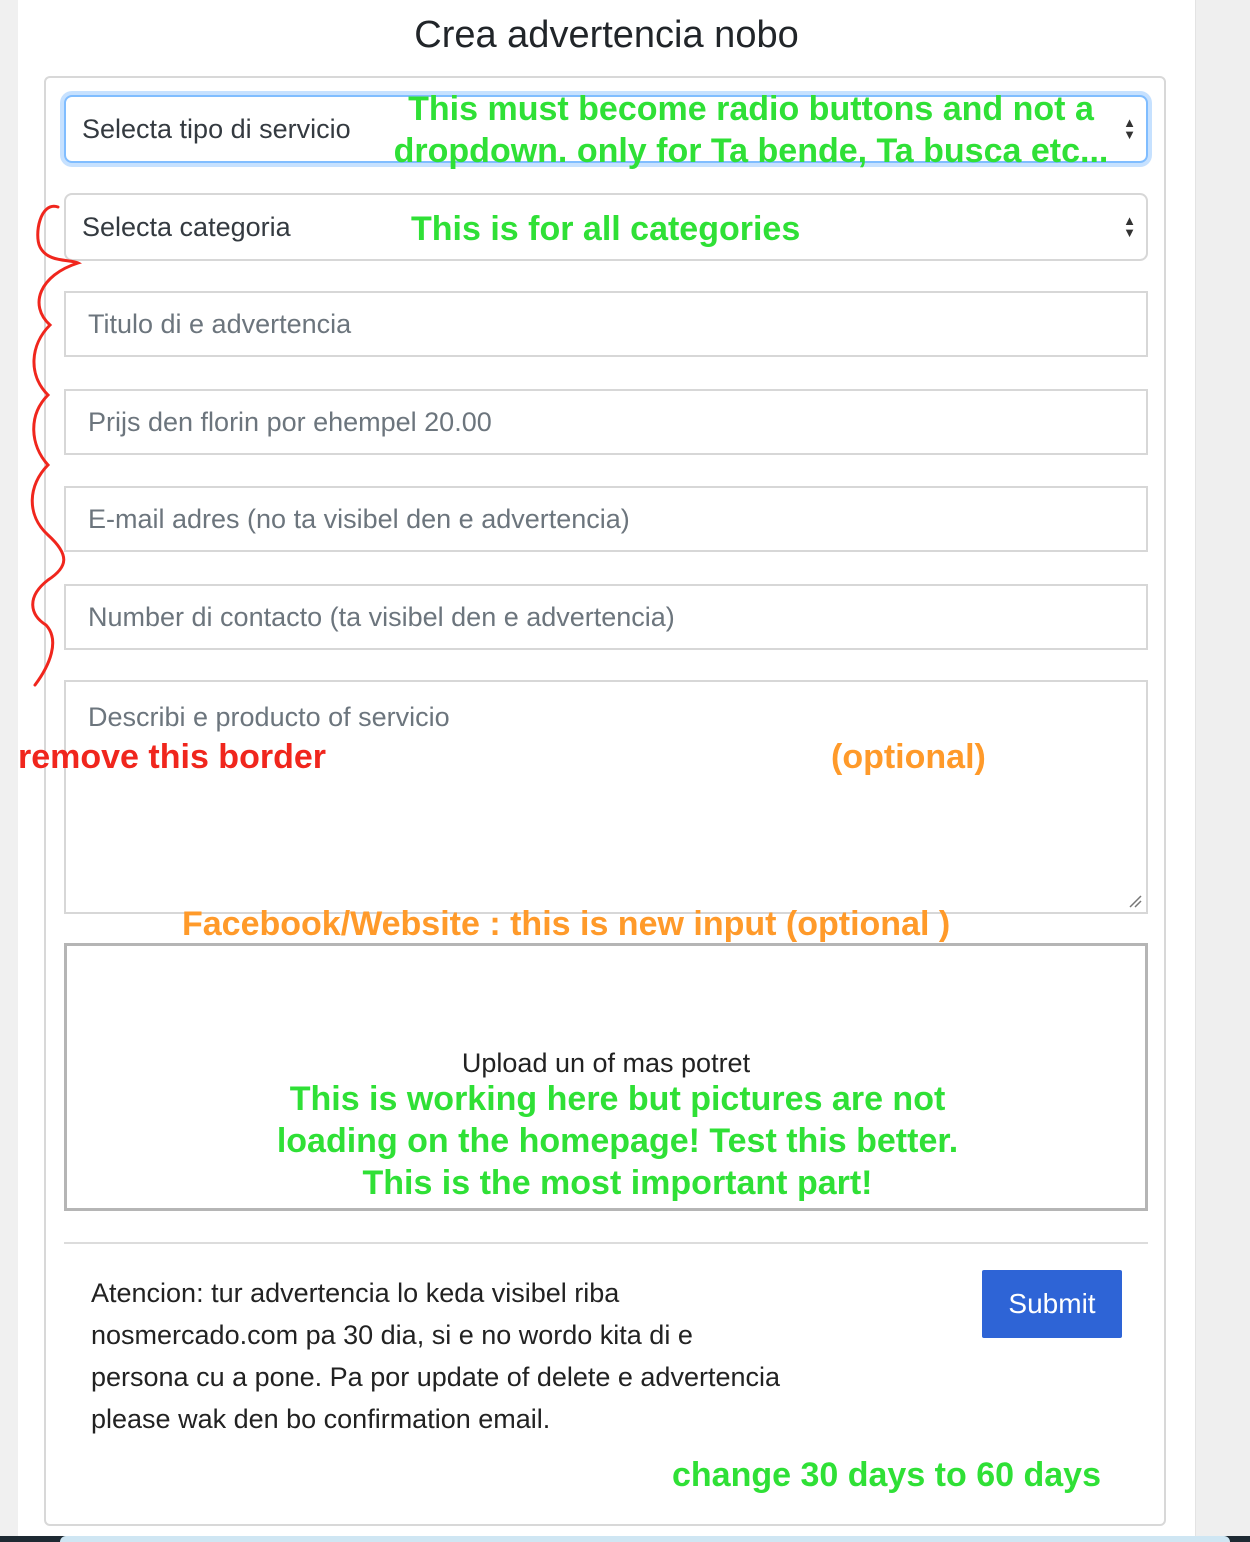 The image size is (1250, 1542). Describe the element at coordinates (606, 229) in the screenshot. I see `annotation-all-categories: This is for all categories` at that location.